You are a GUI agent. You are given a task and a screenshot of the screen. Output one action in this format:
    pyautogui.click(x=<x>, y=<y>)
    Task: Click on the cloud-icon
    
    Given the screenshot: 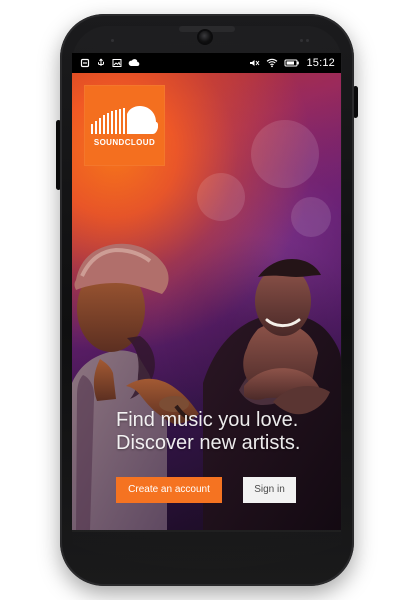 What is the action you would take?
    pyautogui.click(x=134, y=63)
    